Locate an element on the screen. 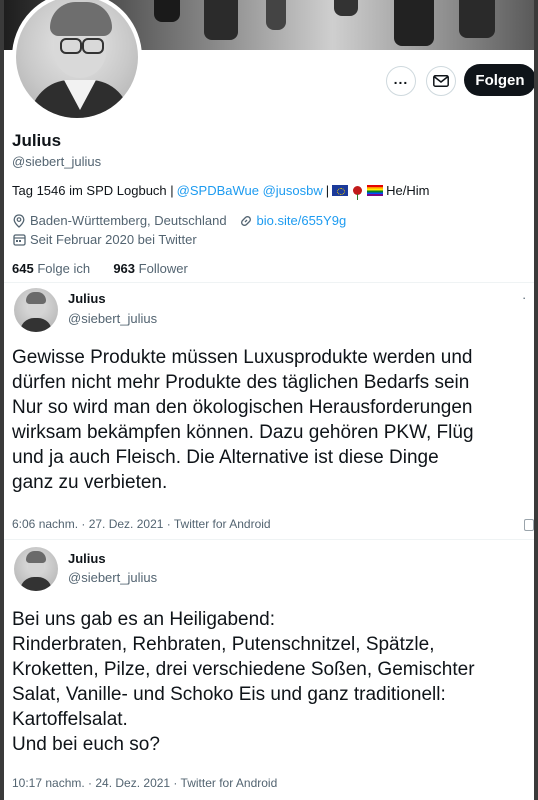 Image resolution: width=538 pixels, height=800 pixels. envelope-icon is located at coordinates (441, 81).